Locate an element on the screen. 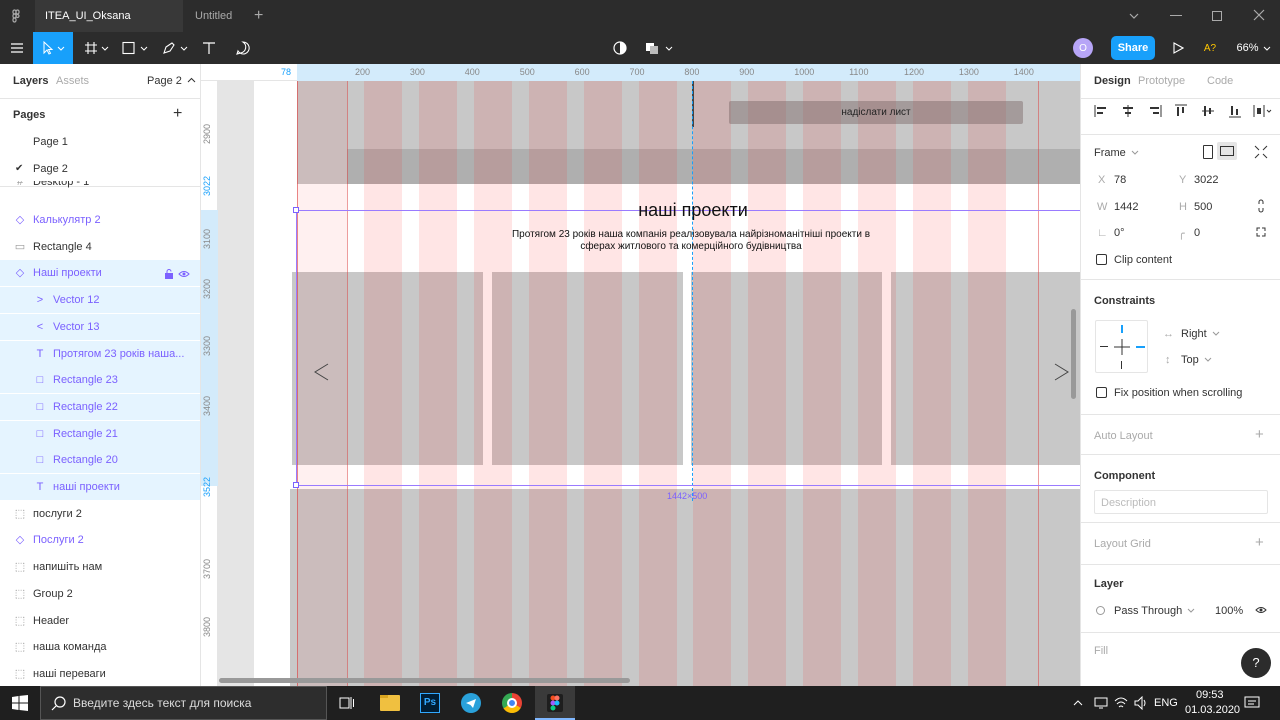  main-menu-icon is located at coordinates (17, 48).